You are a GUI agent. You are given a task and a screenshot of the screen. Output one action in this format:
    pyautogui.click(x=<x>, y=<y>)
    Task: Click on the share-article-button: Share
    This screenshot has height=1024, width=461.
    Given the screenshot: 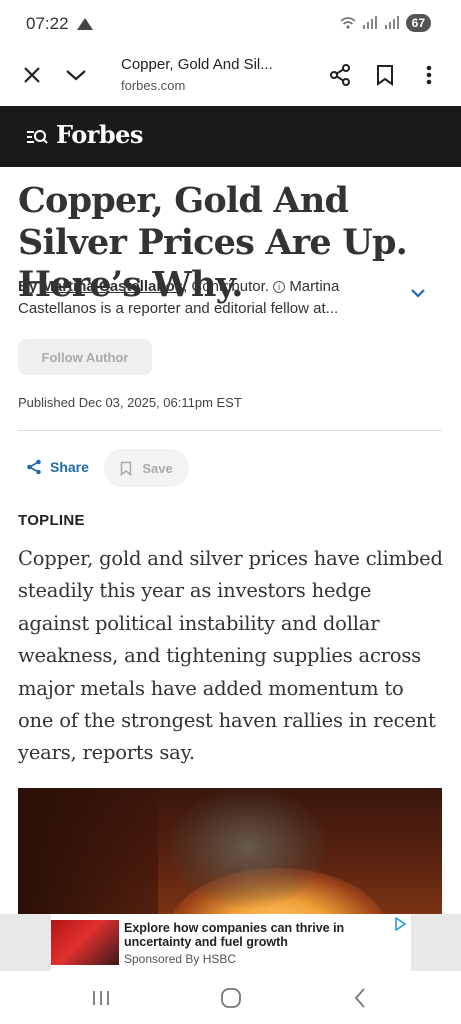 What is the action you would take?
    pyautogui.click(x=57, y=467)
    